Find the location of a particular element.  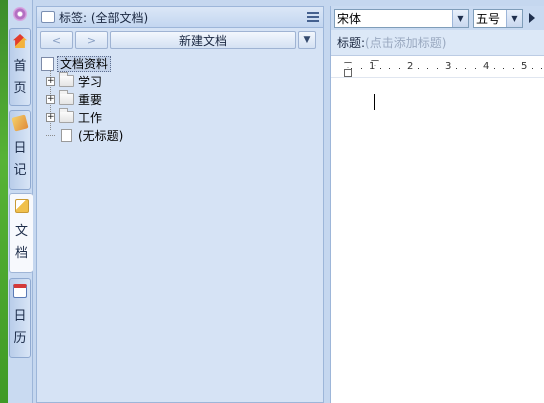

tab-diary: 日 记 is located at coordinates (20, 150).